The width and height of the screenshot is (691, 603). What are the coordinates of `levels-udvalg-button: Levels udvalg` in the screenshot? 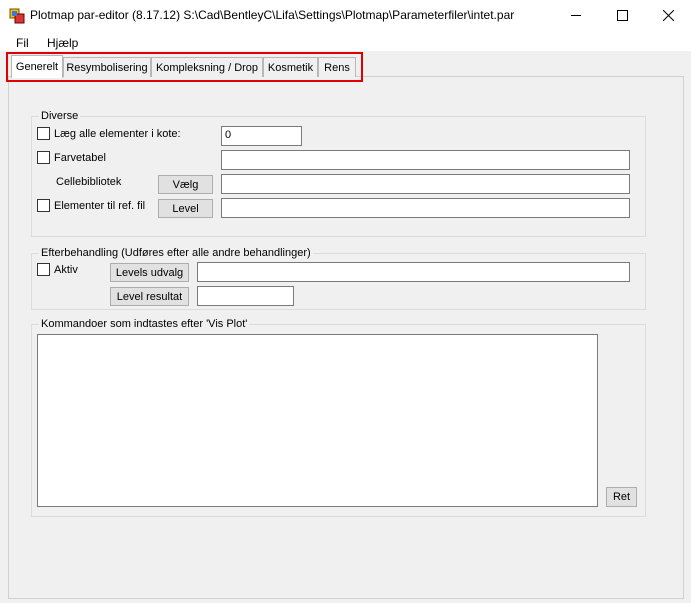 It's located at (149, 272).